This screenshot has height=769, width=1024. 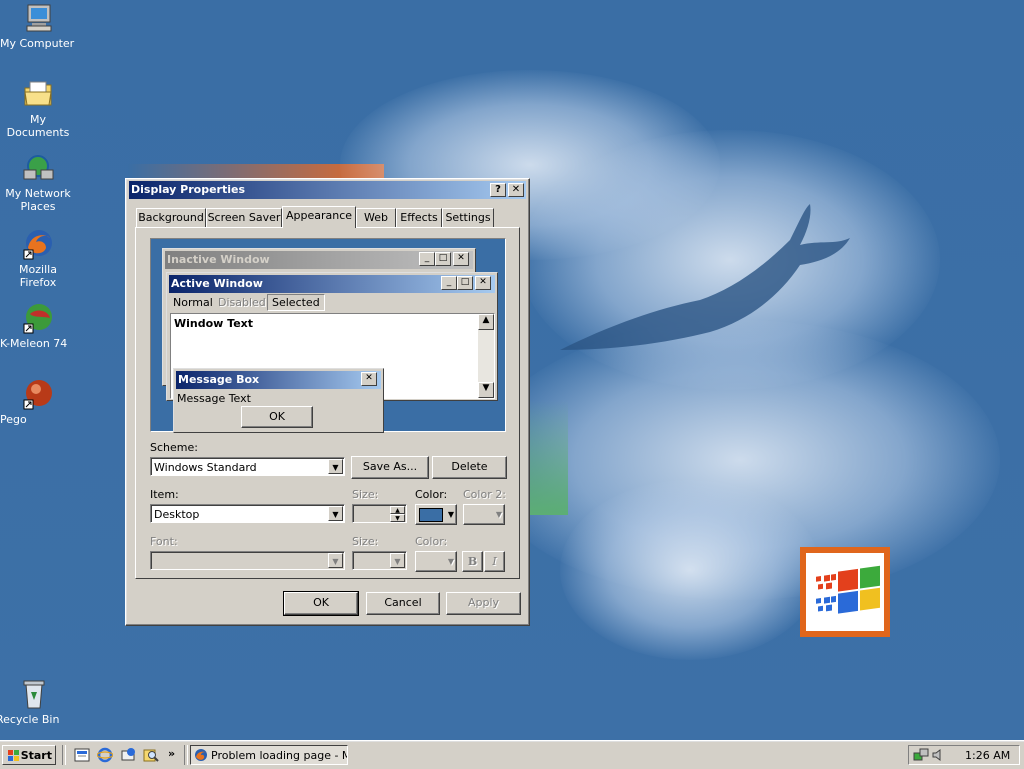 I want to click on desktop-icon-firefox: Mozilla Firefox, so click(x=38, y=258).